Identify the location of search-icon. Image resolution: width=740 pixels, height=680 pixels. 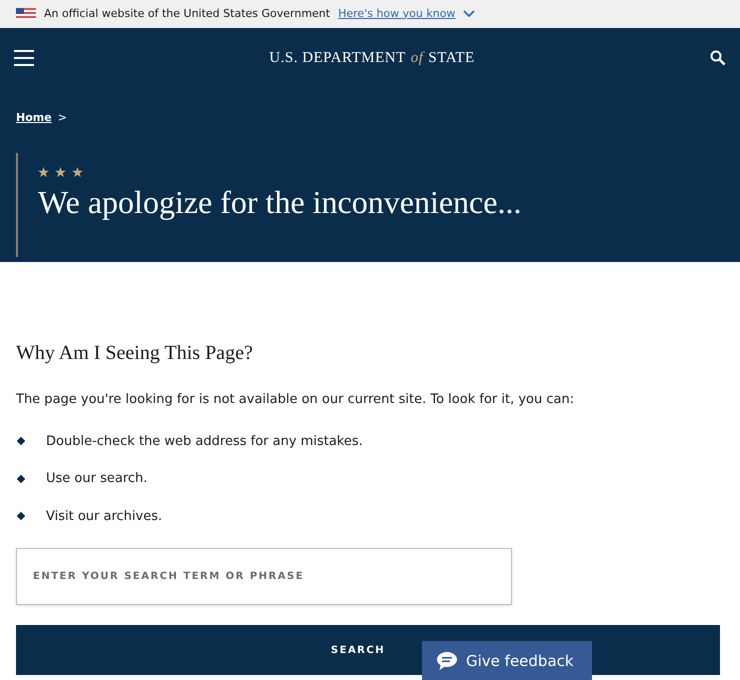
(718, 58).